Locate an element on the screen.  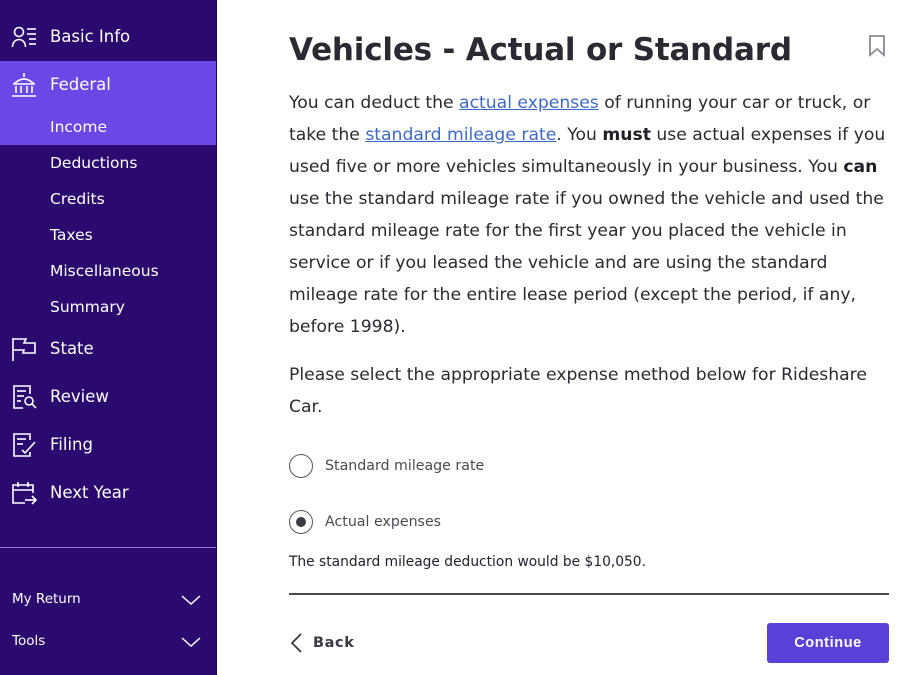
radio-label: Standard mileage rate is located at coordinates (405, 466).